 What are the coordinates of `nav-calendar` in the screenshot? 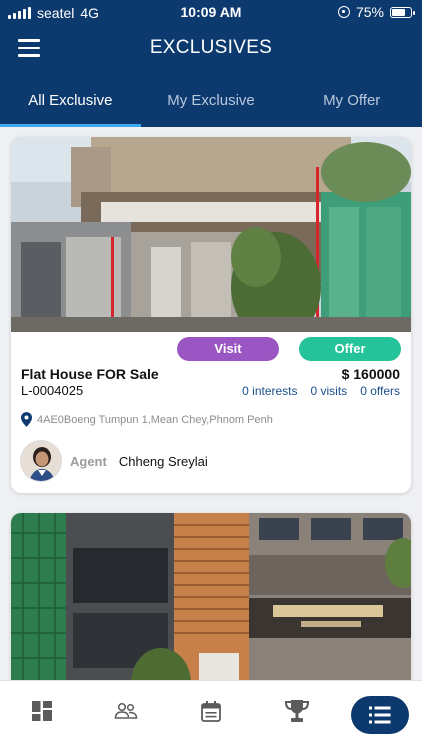 It's located at (211, 711).